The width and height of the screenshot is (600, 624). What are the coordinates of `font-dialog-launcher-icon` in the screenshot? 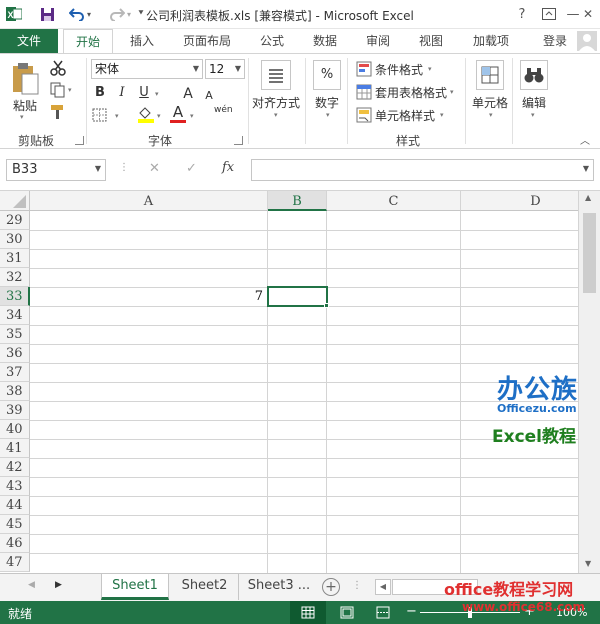 It's located at (238, 140).